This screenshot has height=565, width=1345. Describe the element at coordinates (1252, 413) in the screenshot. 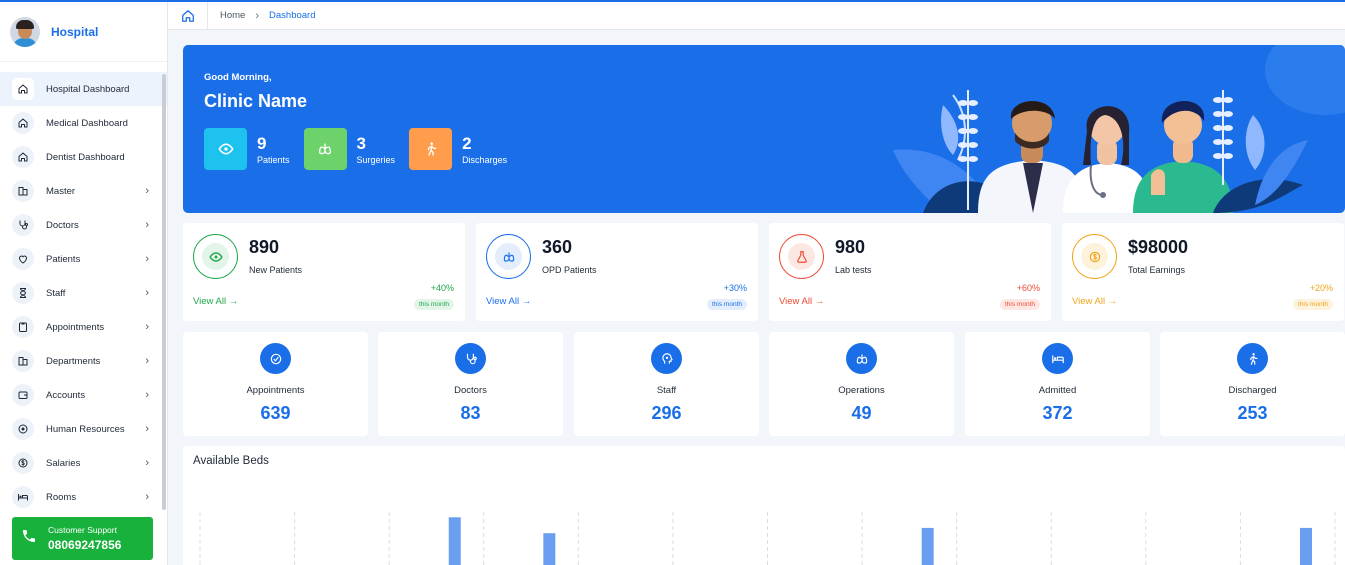

I see `metric-value: 253` at that location.